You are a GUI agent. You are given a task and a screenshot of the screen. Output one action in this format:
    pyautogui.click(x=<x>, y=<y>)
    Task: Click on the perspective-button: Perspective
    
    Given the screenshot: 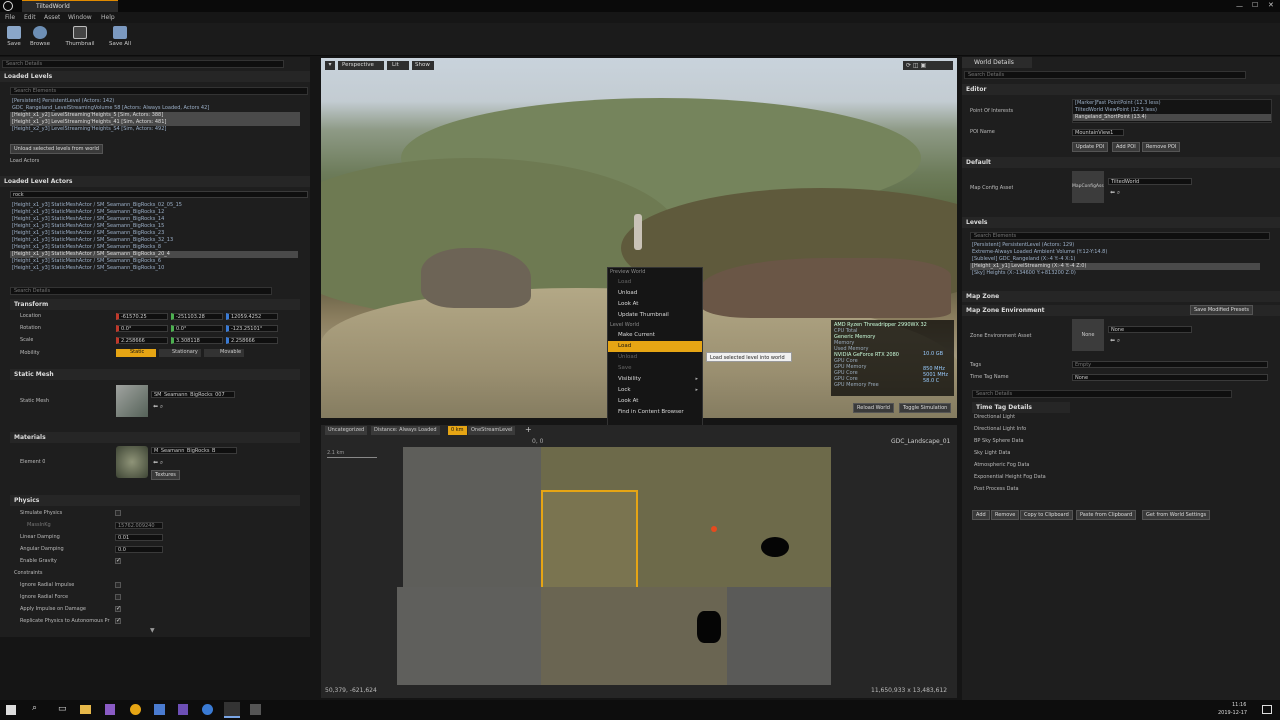 What is the action you would take?
    pyautogui.click(x=361, y=65)
    